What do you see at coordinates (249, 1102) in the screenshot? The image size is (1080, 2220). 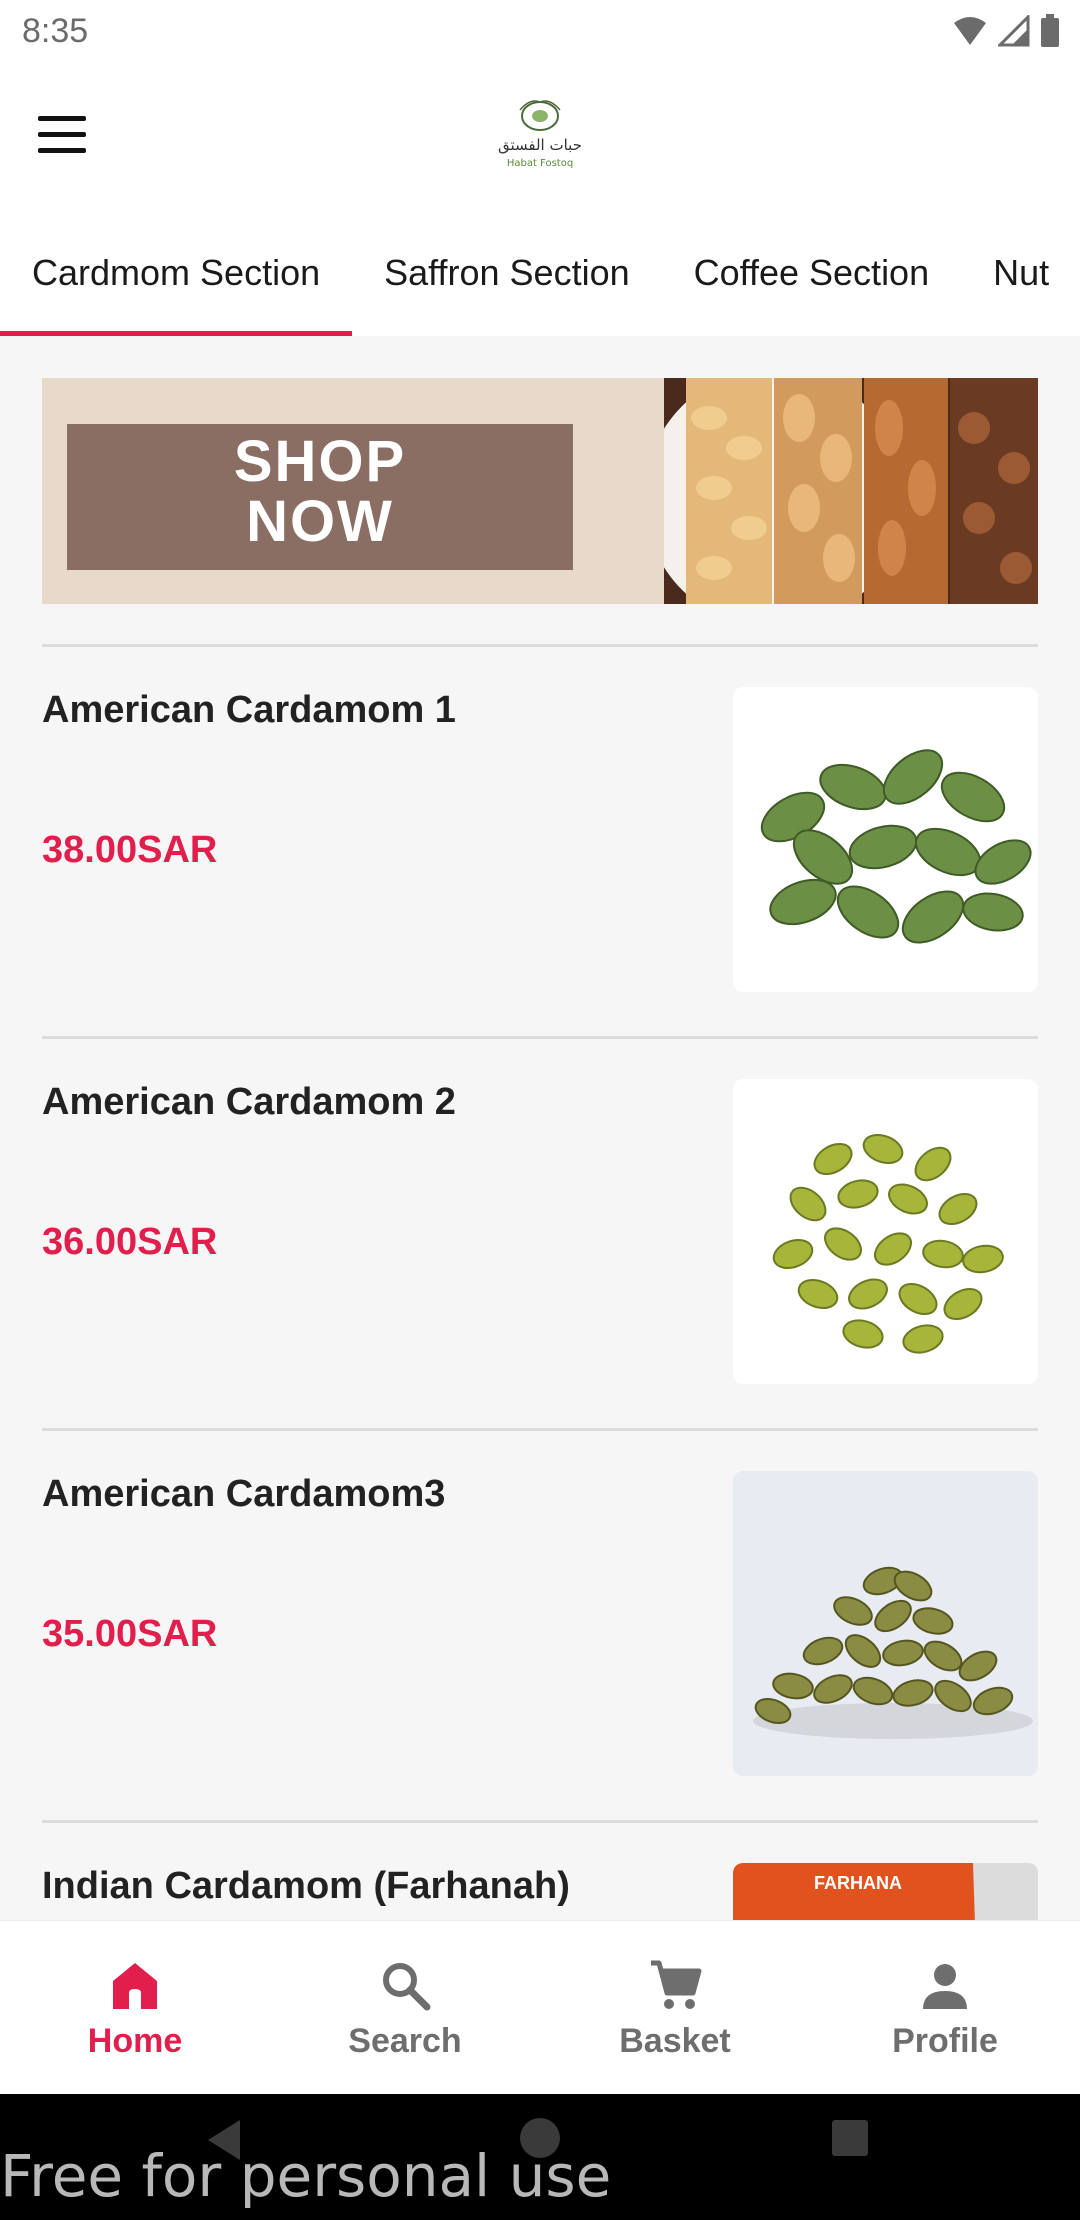 I see `product-name: American Cardamom 2` at bounding box center [249, 1102].